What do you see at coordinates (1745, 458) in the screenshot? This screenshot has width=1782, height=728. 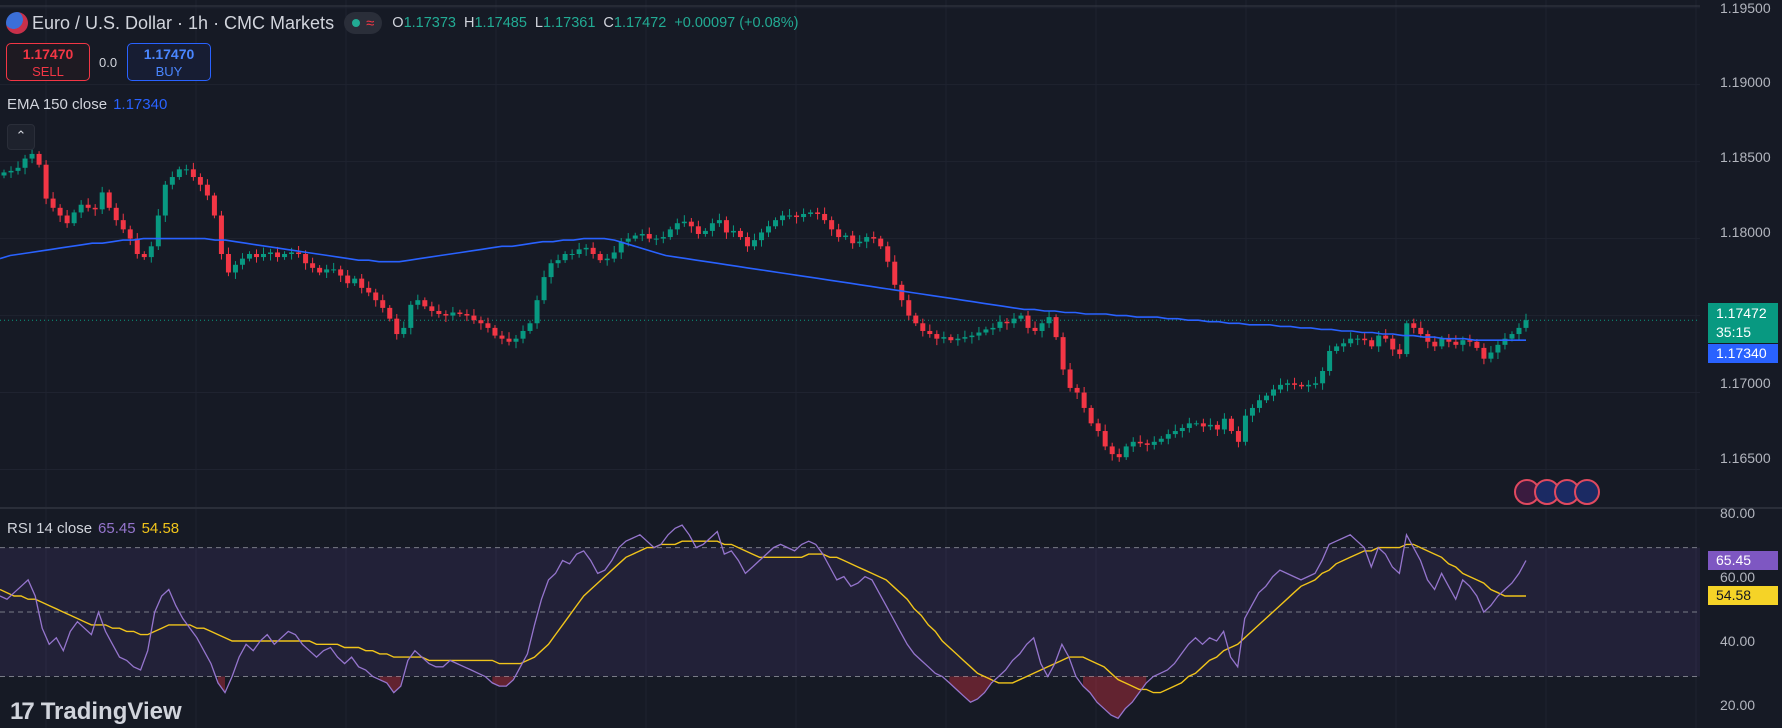 I see `price-tick: 1.16500` at bounding box center [1745, 458].